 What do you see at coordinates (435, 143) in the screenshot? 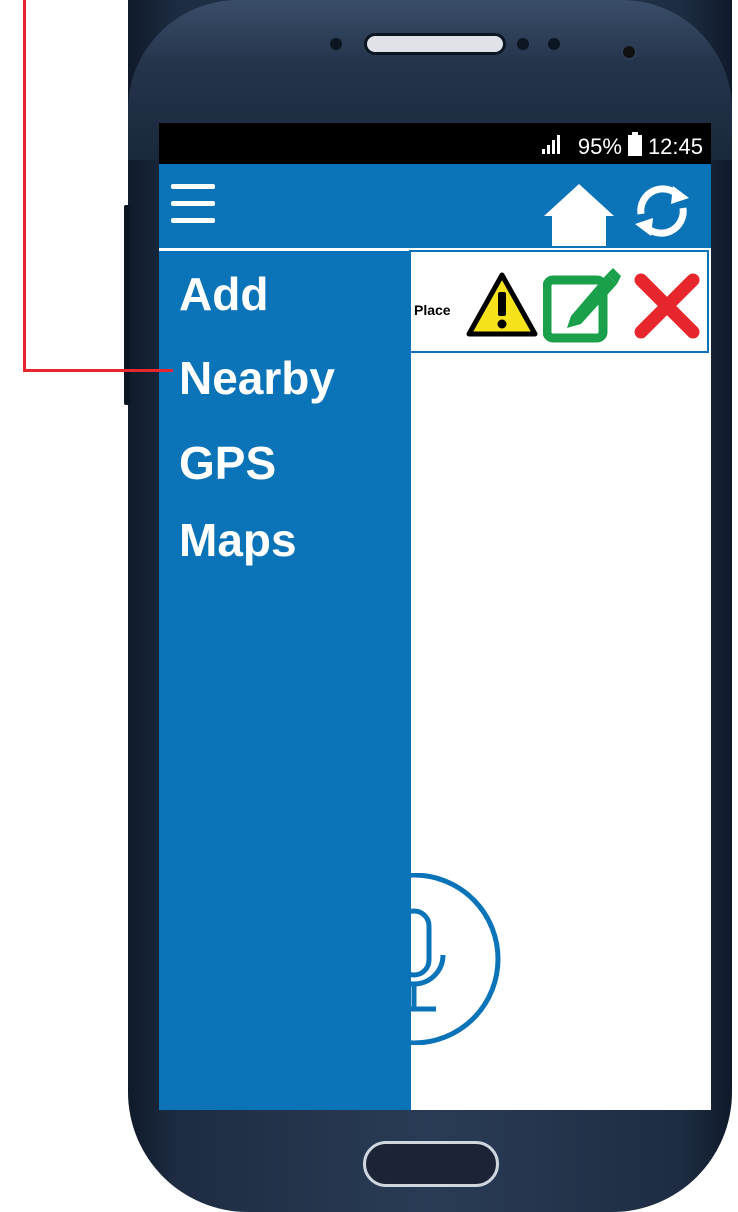
I see `status-bar: 95% 12:45` at bounding box center [435, 143].